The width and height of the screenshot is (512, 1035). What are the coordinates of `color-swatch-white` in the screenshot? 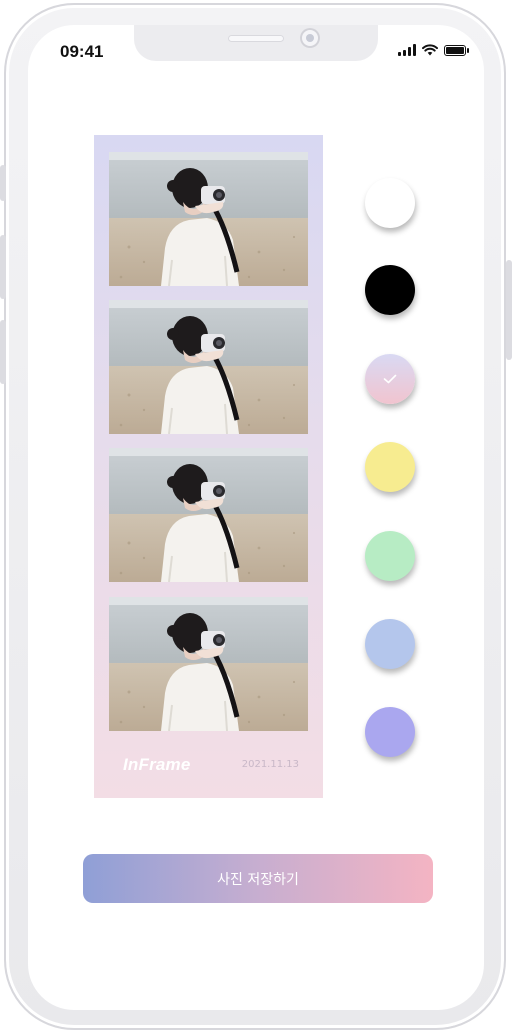 It's located at (390, 203).